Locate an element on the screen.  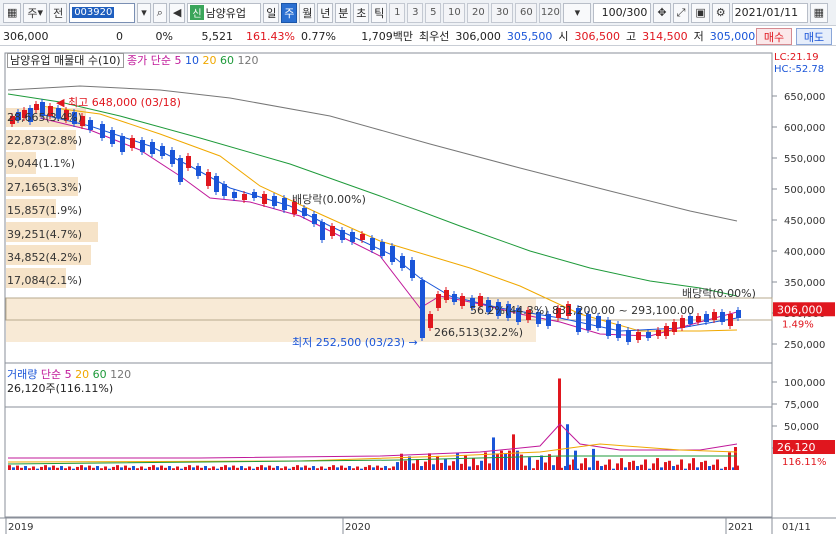
ma120-label: 120 is located at coordinates (248, 60).